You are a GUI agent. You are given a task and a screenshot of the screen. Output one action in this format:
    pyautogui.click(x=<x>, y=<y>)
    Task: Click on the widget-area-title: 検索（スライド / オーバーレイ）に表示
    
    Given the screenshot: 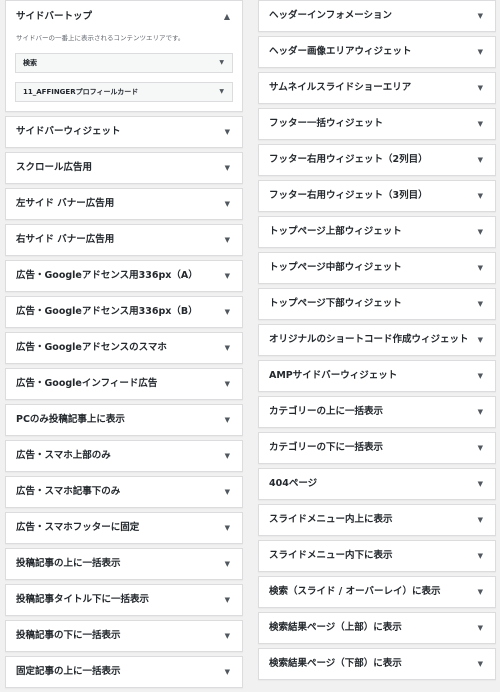 What is the action you would take?
    pyautogui.click(x=355, y=591)
    